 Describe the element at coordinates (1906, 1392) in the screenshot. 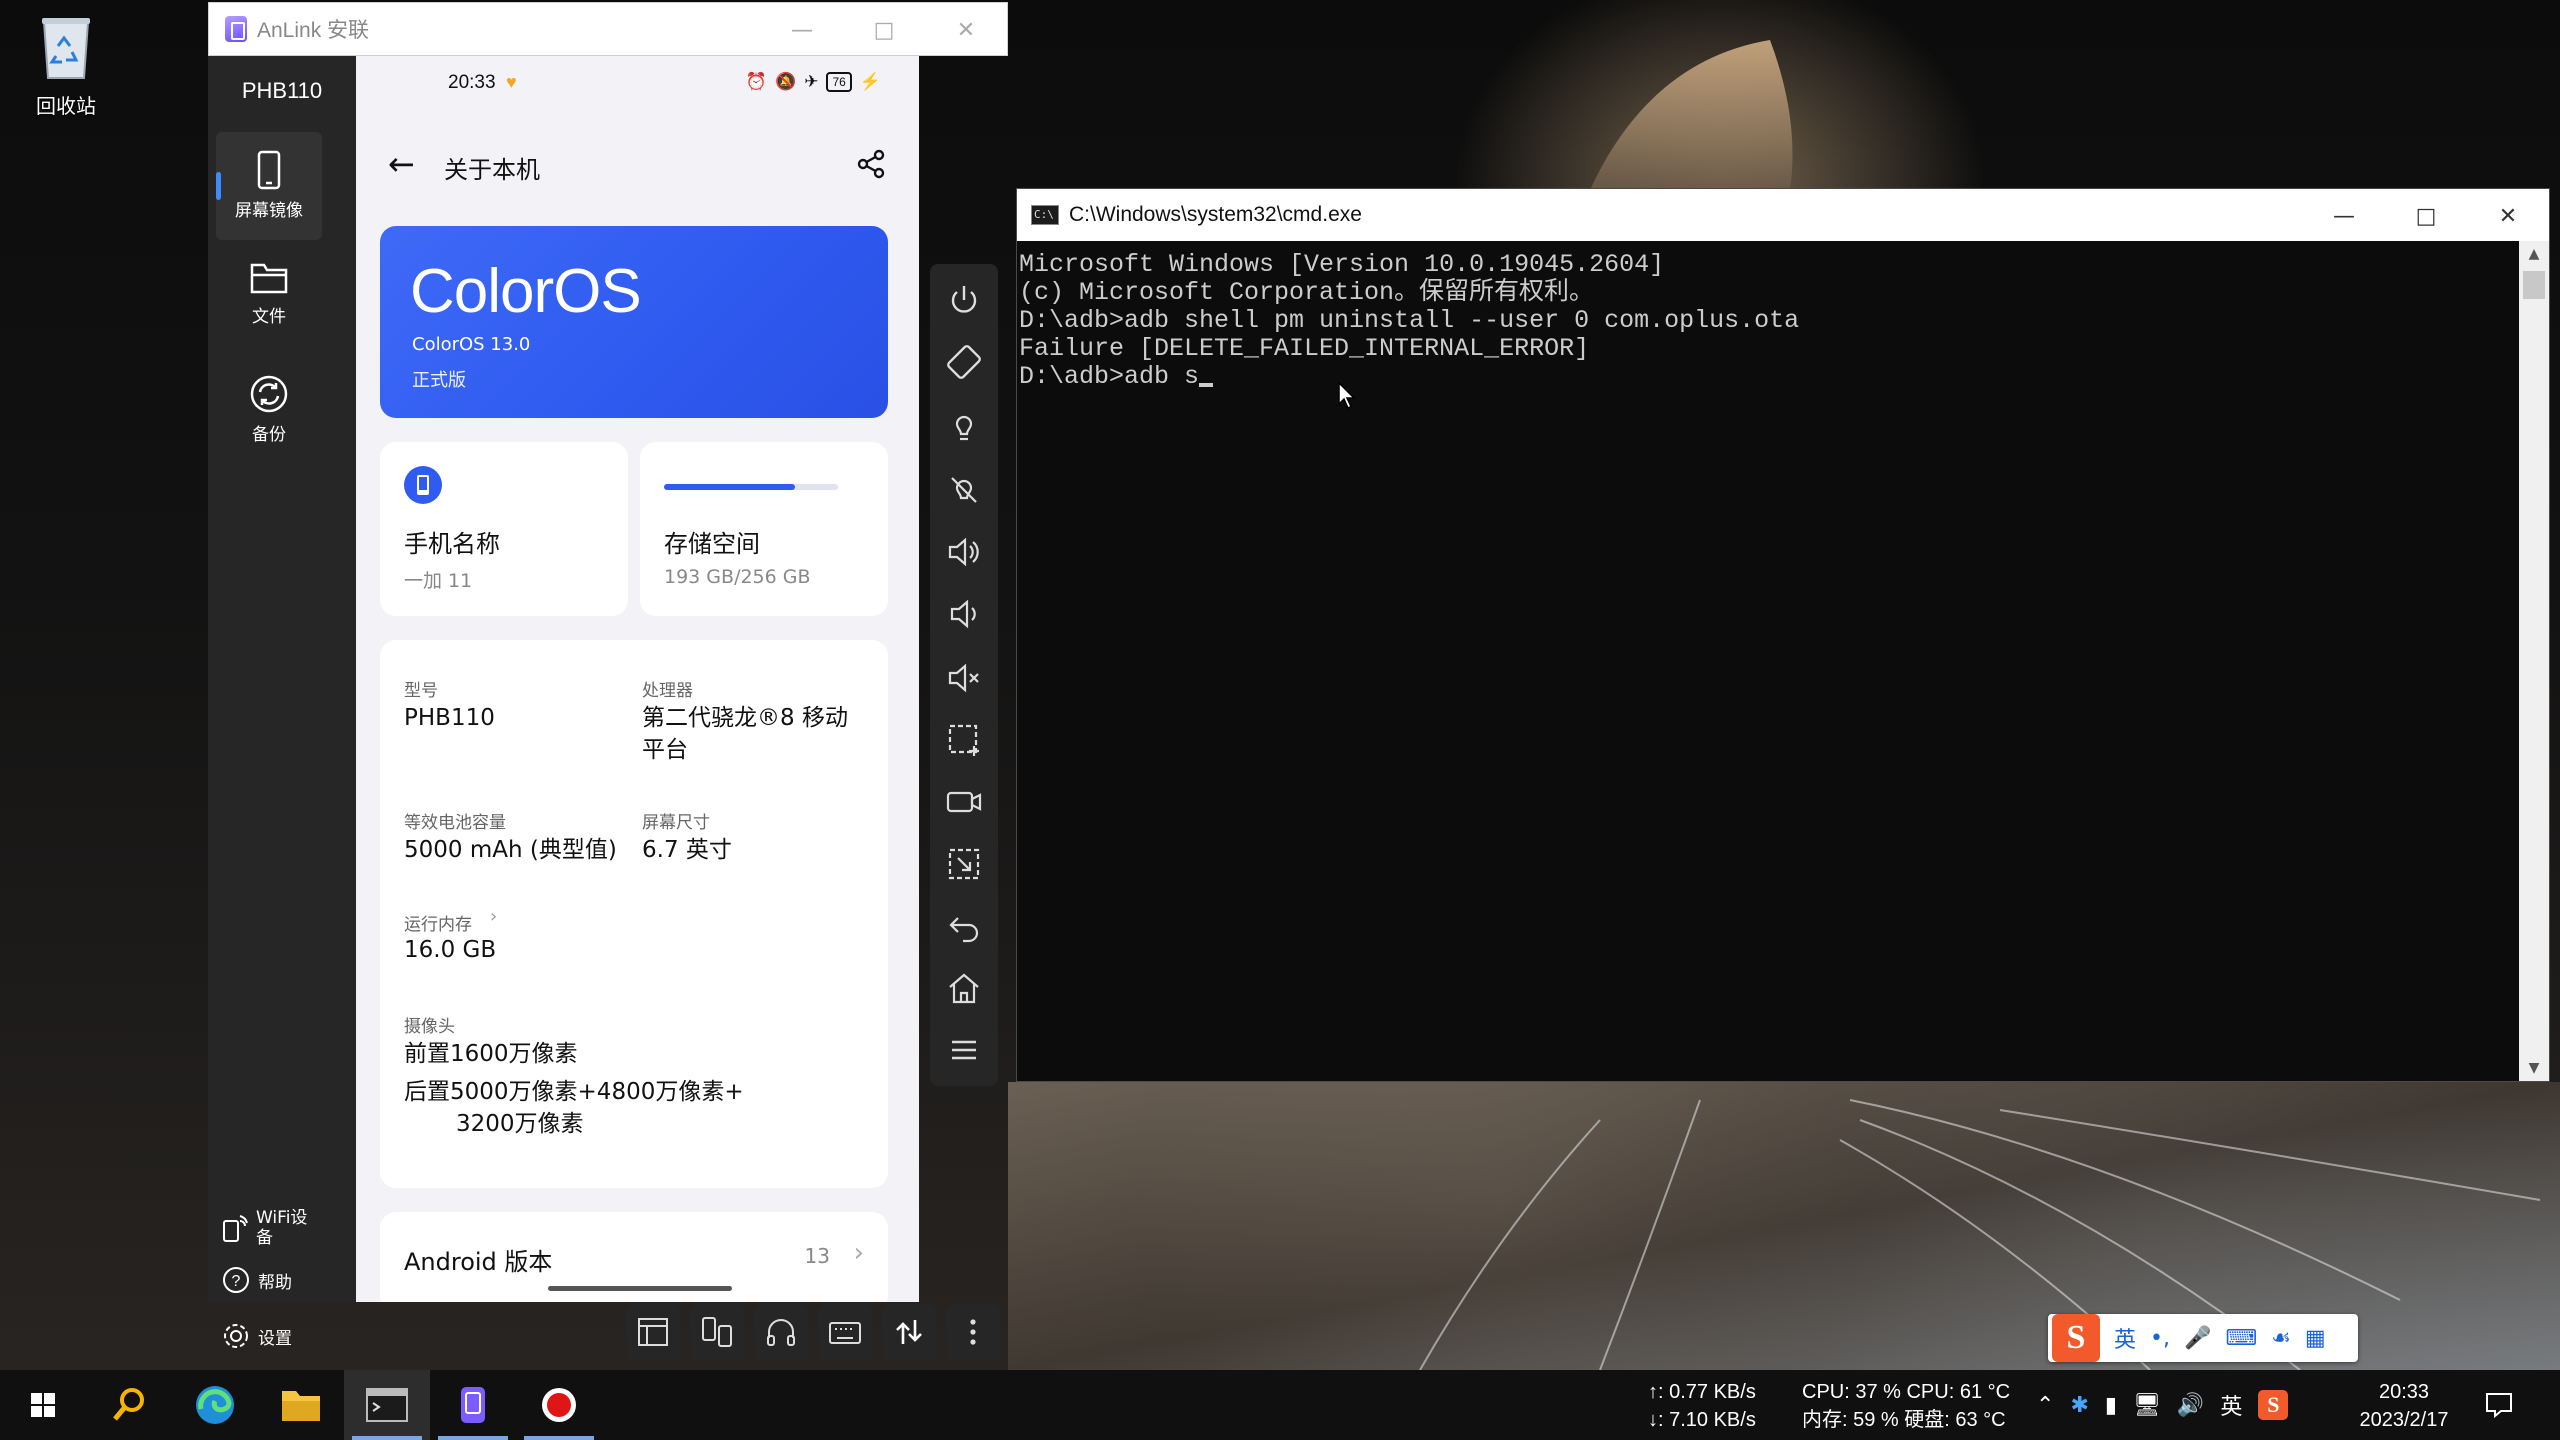

I see `cpu-stats: CPU: 37 % CPU: 61 °C` at that location.